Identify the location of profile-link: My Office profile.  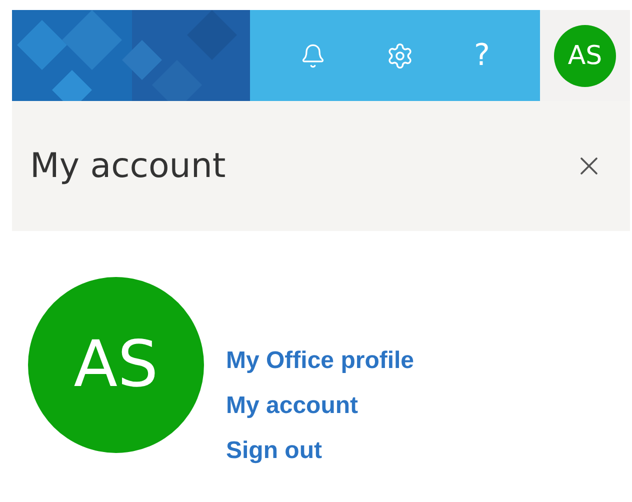
(320, 361).